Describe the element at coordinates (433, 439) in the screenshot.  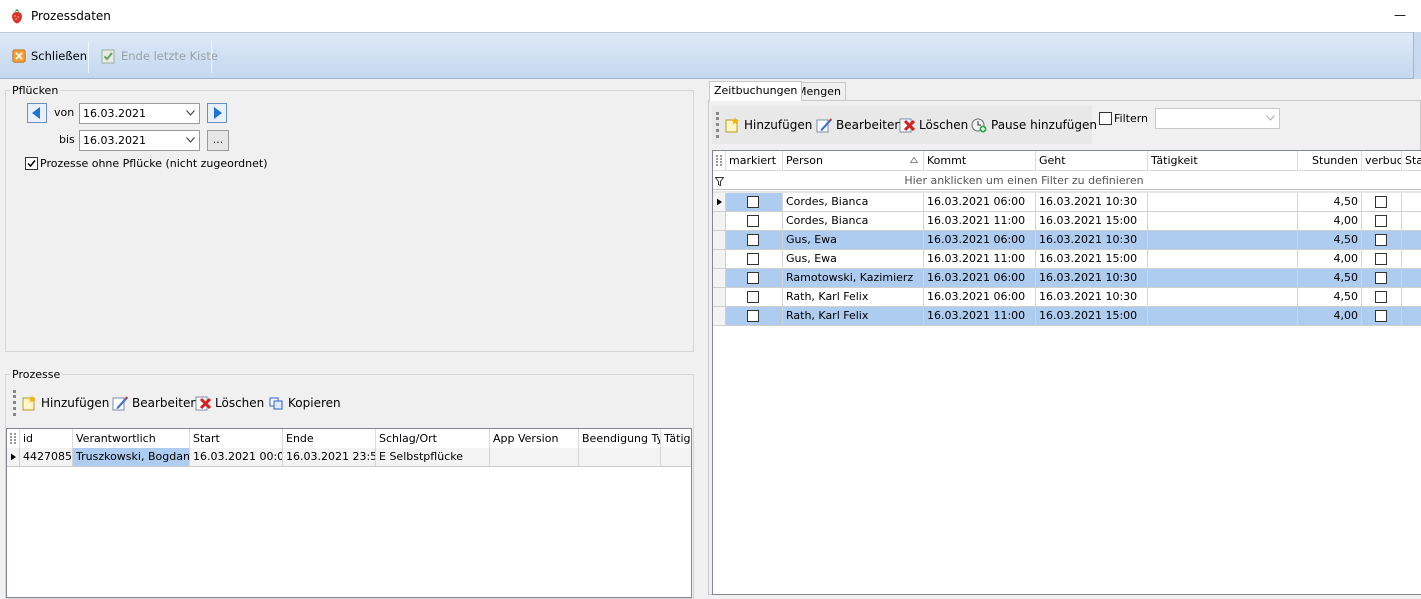
I see `column-header-field: Schlag/Ort` at that location.